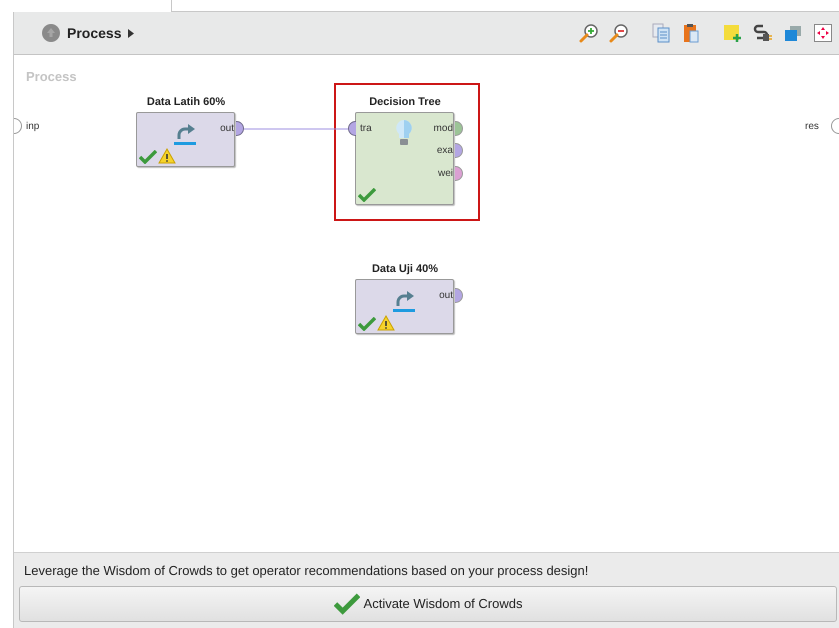  I want to click on port-label: inp, so click(33, 127).